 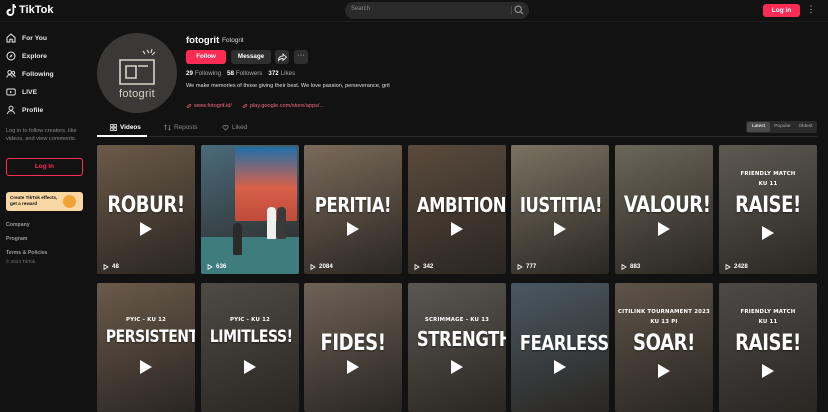 What do you see at coordinates (811, 10) in the screenshot?
I see `more-options-icon: ⋮` at bounding box center [811, 10].